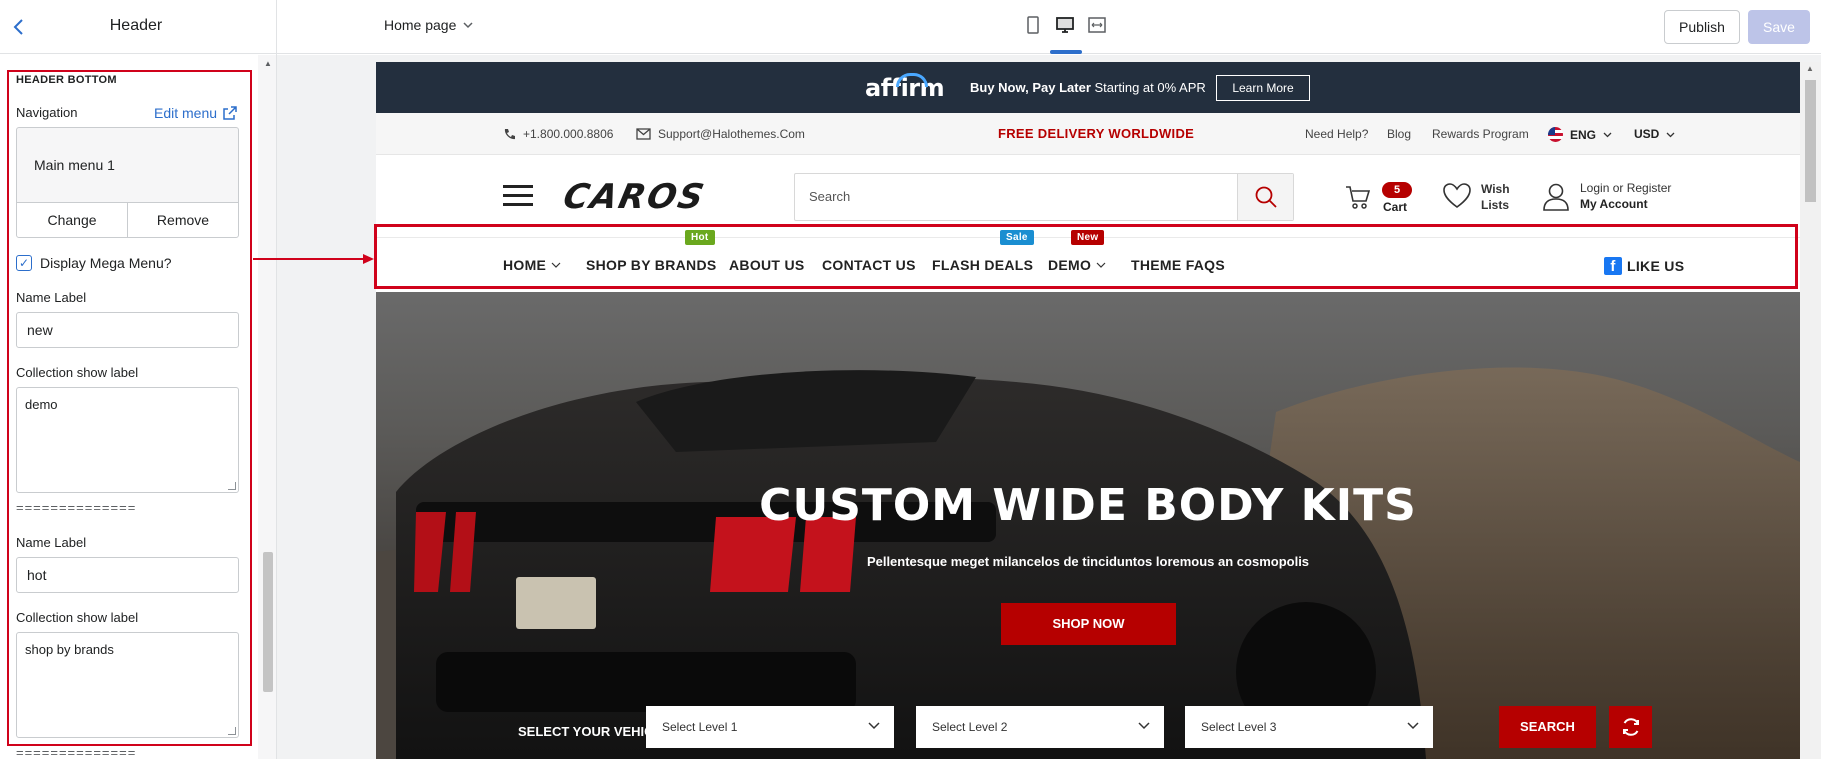 This screenshot has height=759, width=1821. What do you see at coordinates (129, 408) in the screenshot?
I see `panel-highlight-box` at bounding box center [129, 408].